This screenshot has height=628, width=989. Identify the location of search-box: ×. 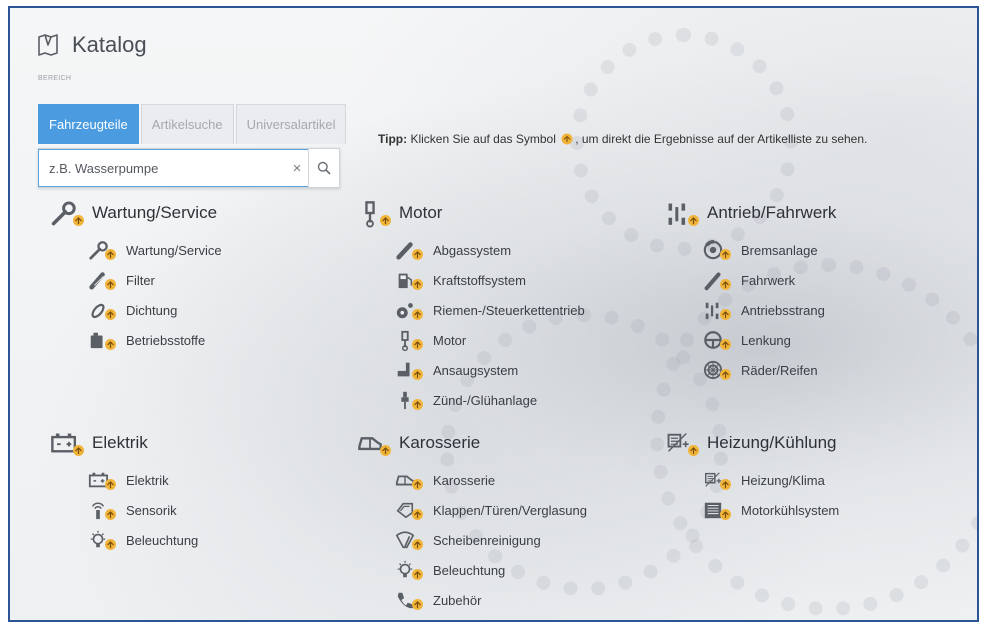
(189, 168).